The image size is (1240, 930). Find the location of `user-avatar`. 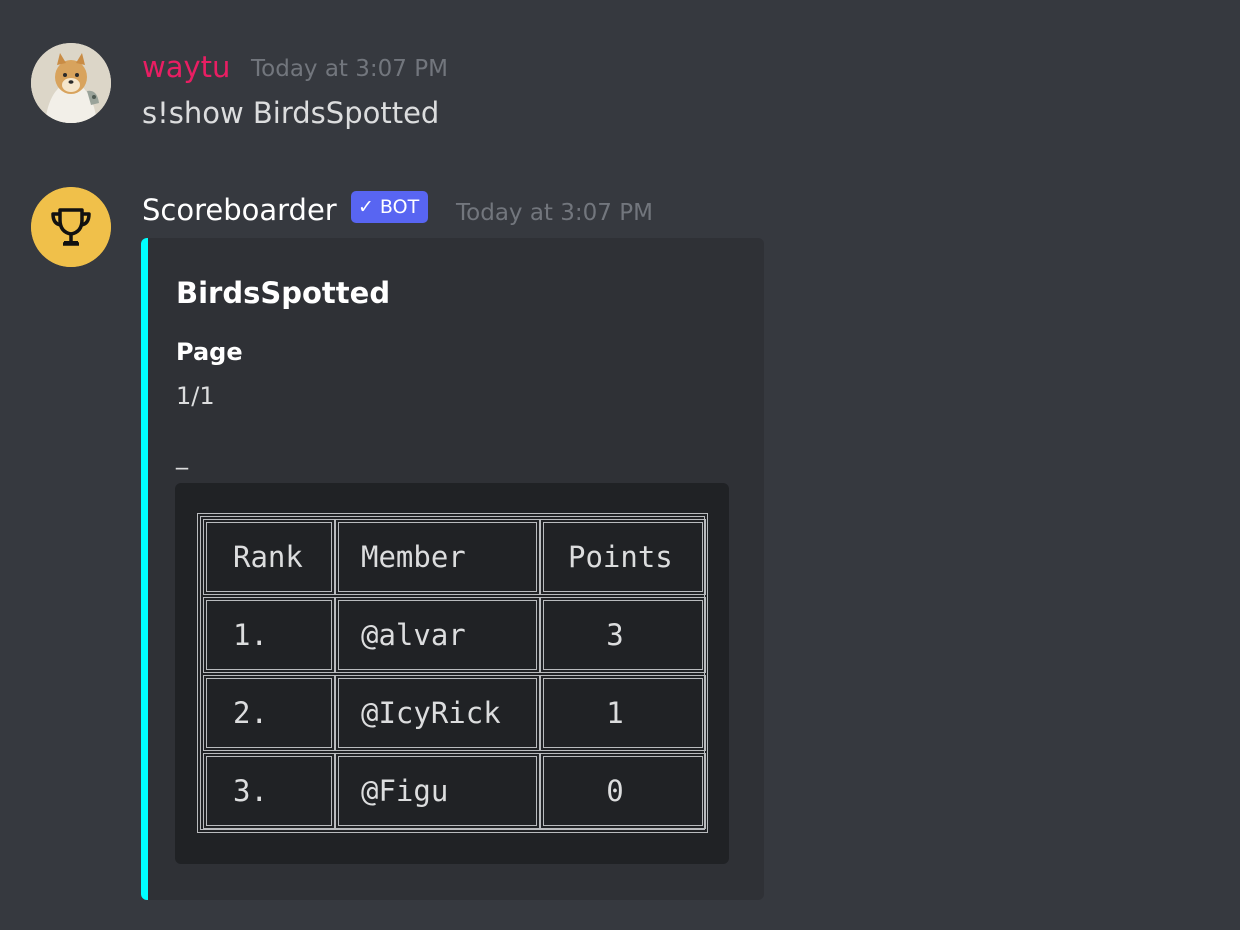

user-avatar is located at coordinates (71, 83).